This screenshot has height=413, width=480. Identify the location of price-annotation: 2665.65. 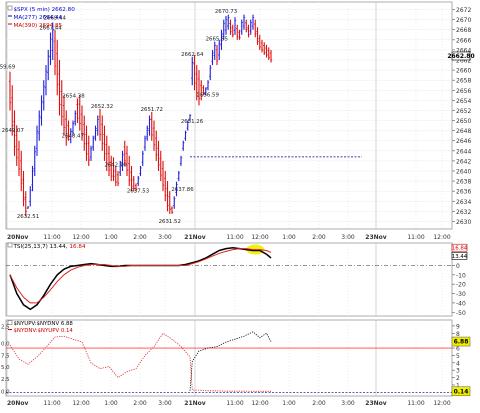
(217, 40).